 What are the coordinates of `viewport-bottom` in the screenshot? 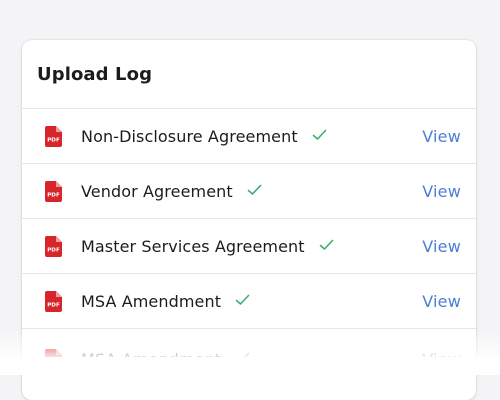 It's located at (250, 366).